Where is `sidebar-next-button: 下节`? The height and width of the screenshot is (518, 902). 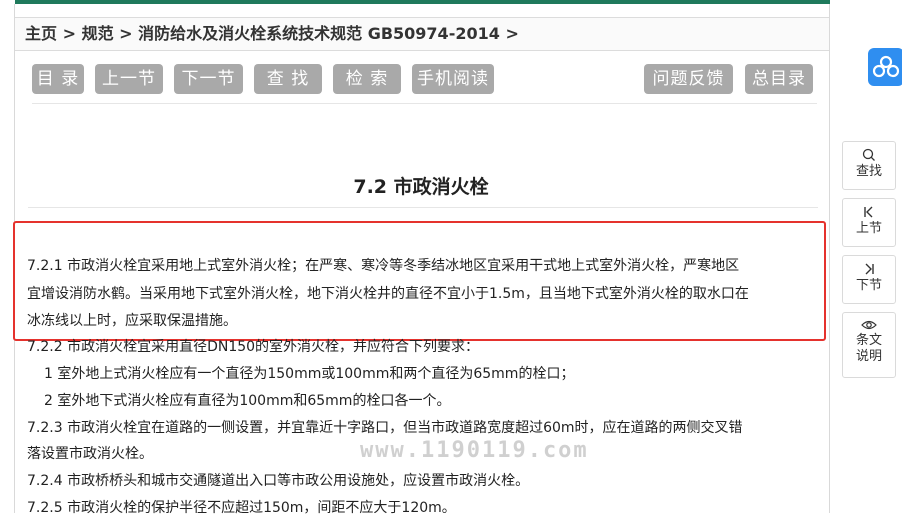
sidebar-next-button: 下节 is located at coordinates (869, 279).